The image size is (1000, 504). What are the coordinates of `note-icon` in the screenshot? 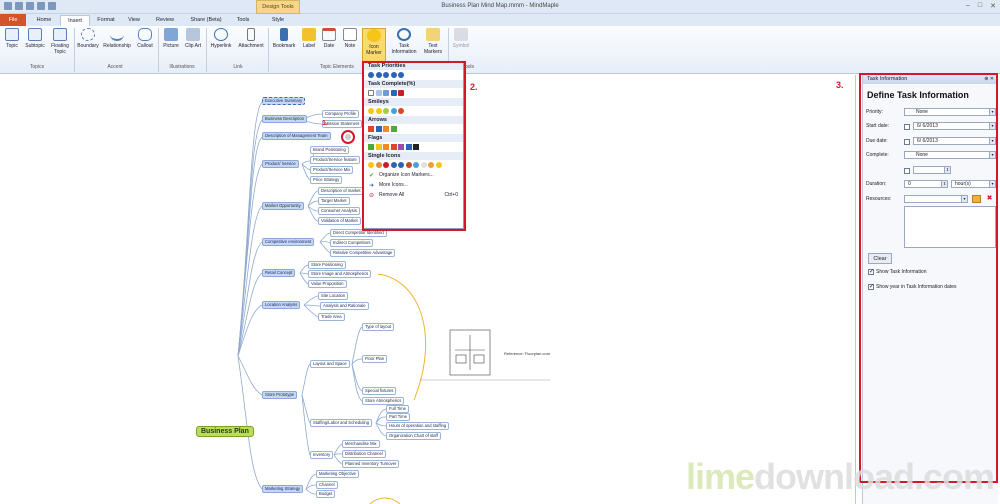 It's located at (350, 34).